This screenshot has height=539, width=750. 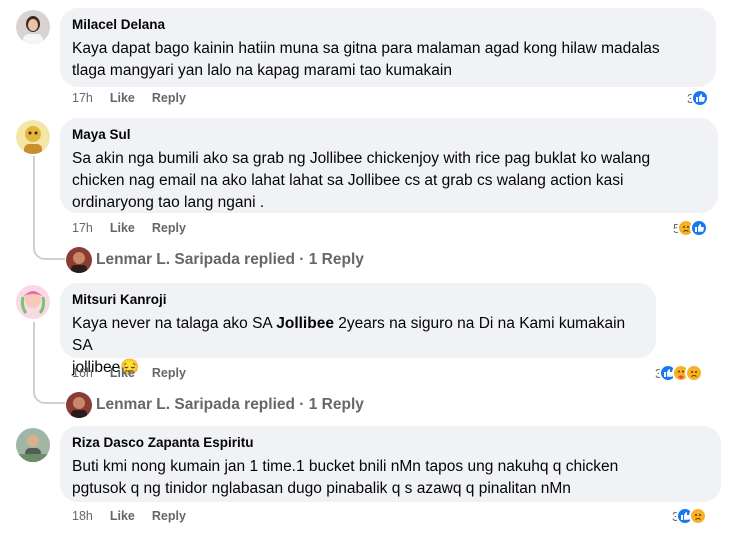 What do you see at coordinates (390, 443) in the screenshot?
I see `comment-author: Riza Dasco Zapanta Espiritu` at bounding box center [390, 443].